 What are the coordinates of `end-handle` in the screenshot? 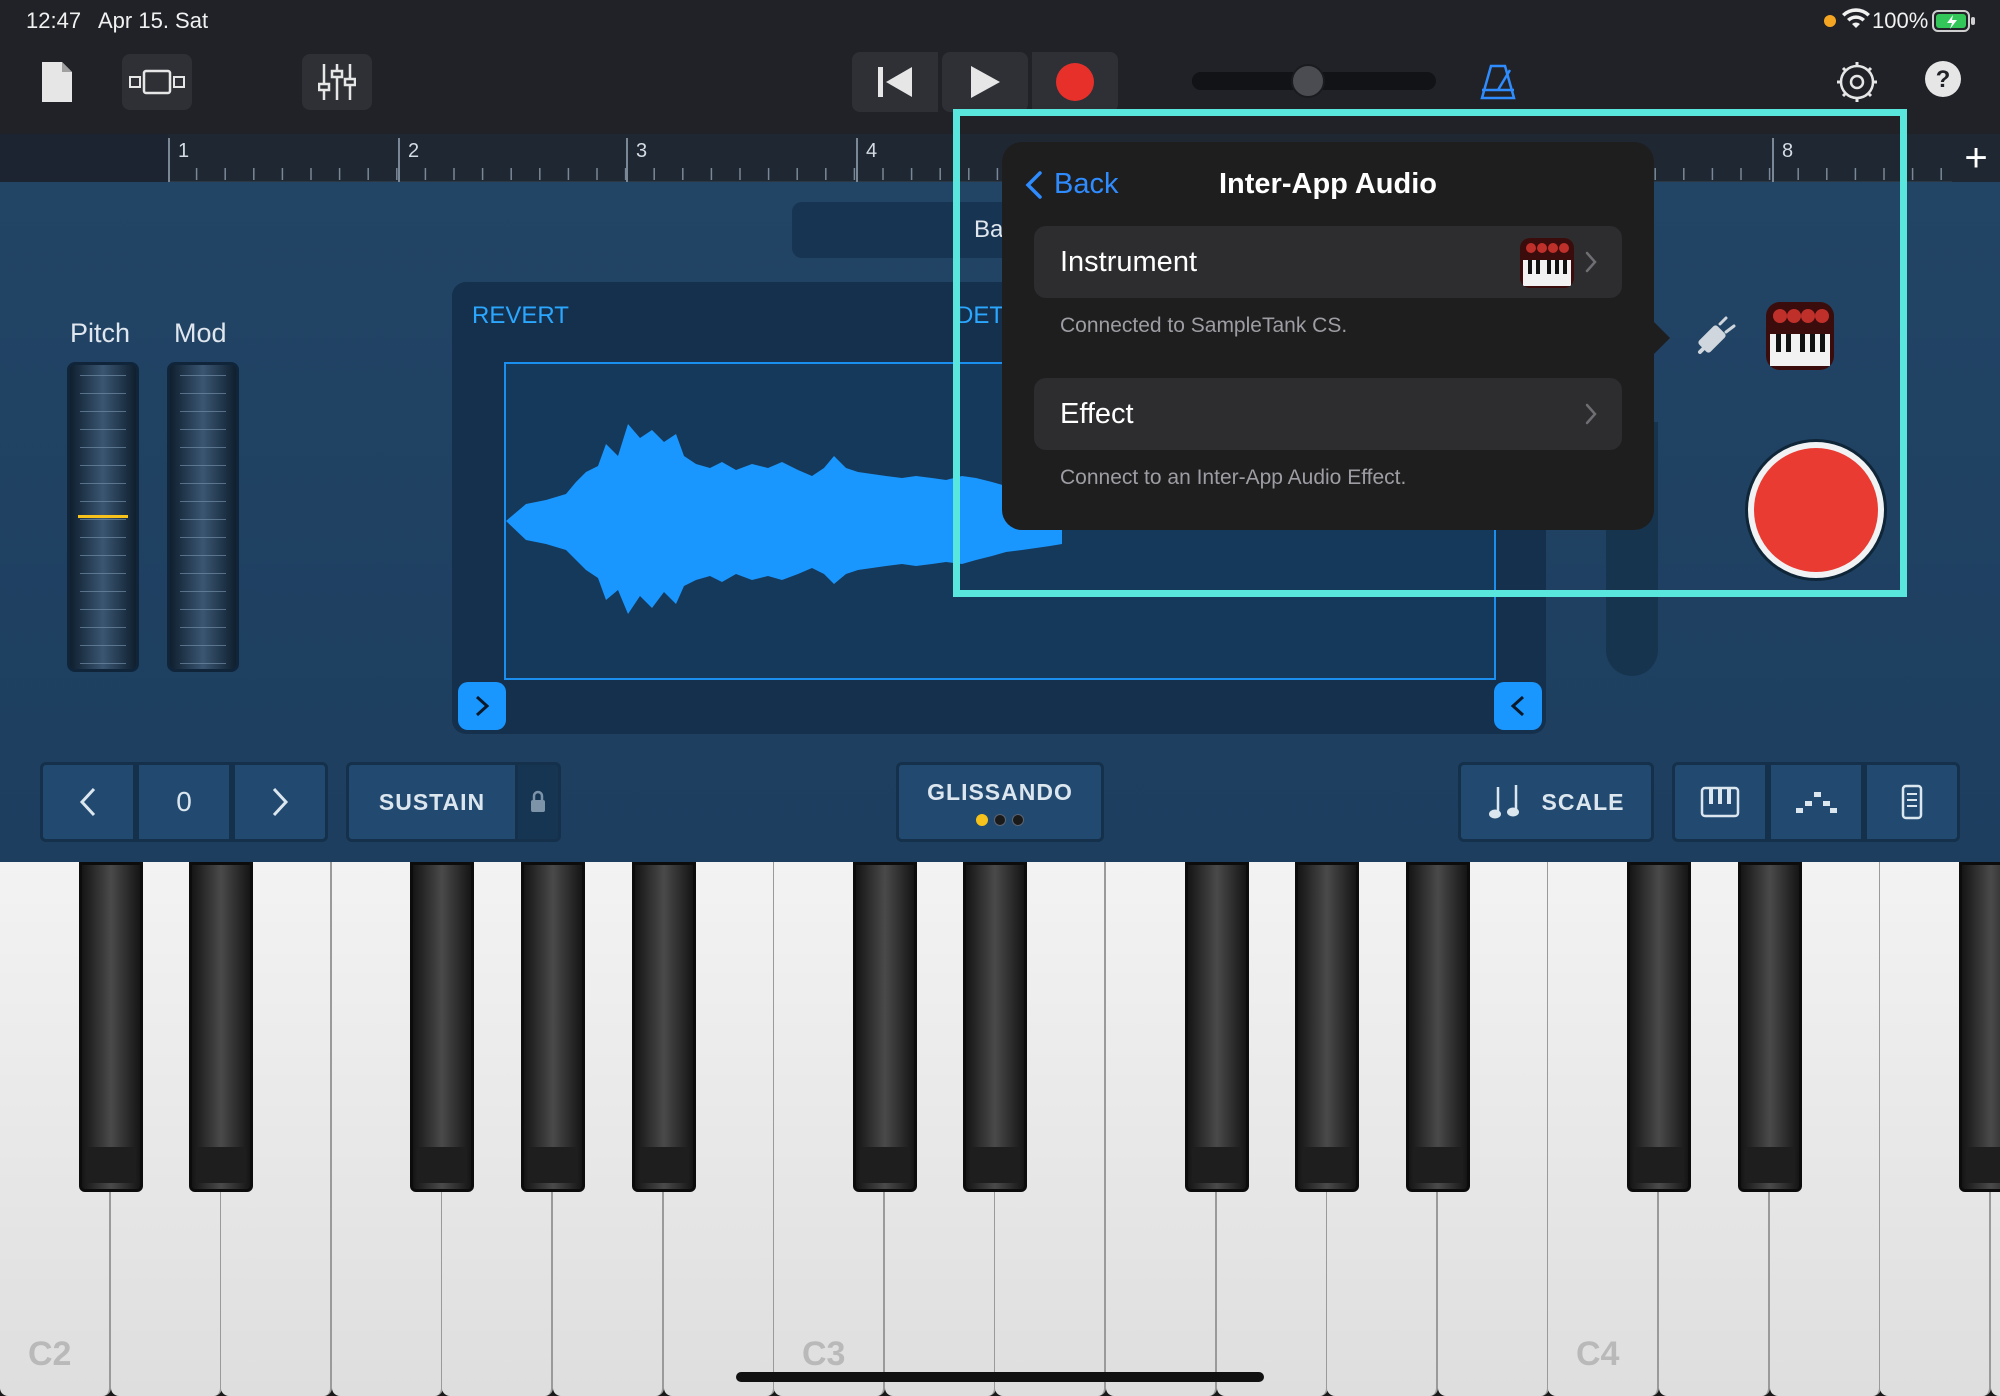 It's located at (1518, 706).